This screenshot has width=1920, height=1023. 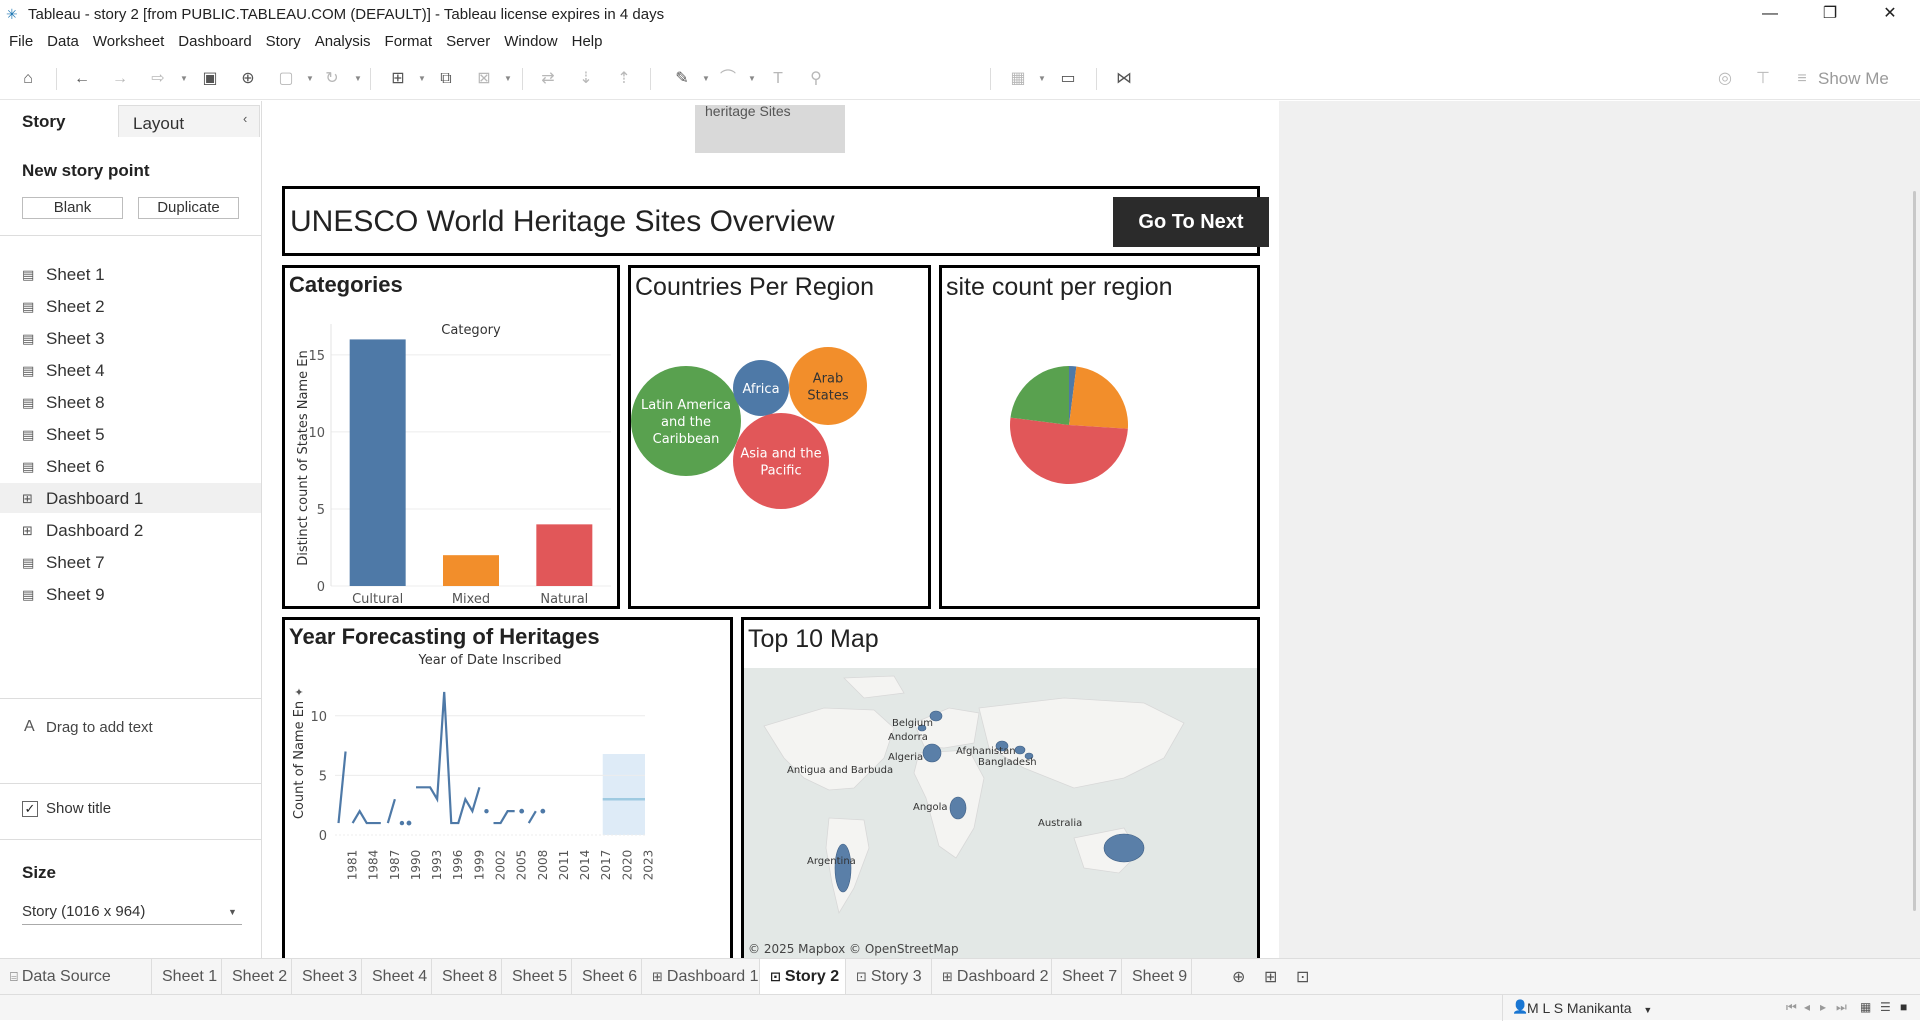 What do you see at coordinates (1191, 222) in the screenshot?
I see `go-to-next-button: Go To Next` at bounding box center [1191, 222].